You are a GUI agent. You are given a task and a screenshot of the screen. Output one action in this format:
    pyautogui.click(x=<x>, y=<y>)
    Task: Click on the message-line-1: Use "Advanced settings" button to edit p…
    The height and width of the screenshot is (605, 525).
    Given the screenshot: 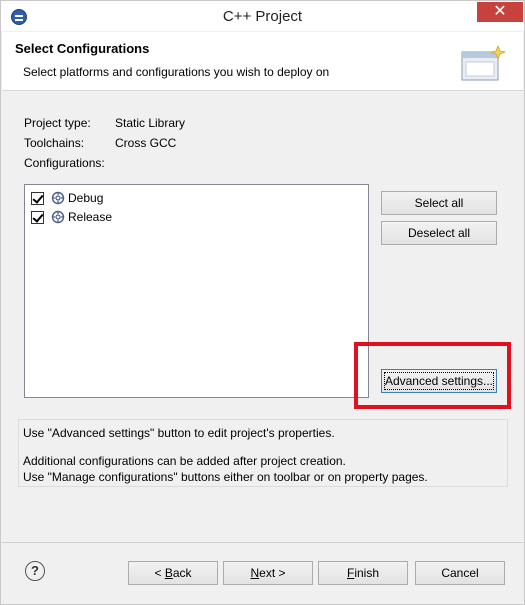 What is the action you would take?
    pyautogui.click(x=179, y=433)
    